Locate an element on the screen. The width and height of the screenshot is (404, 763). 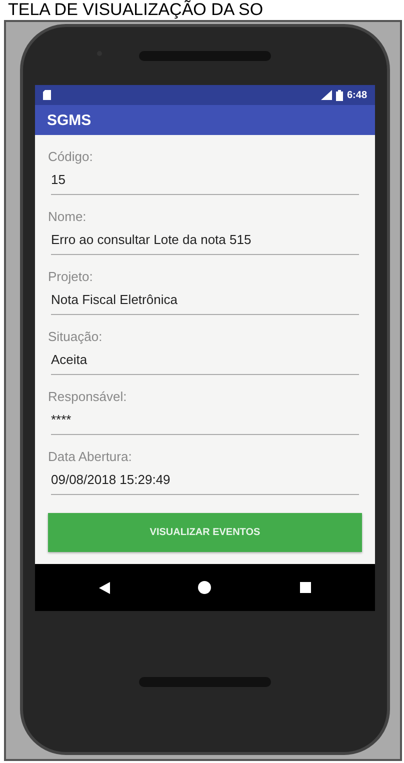
status-time: 6:48 is located at coordinates (356, 95).